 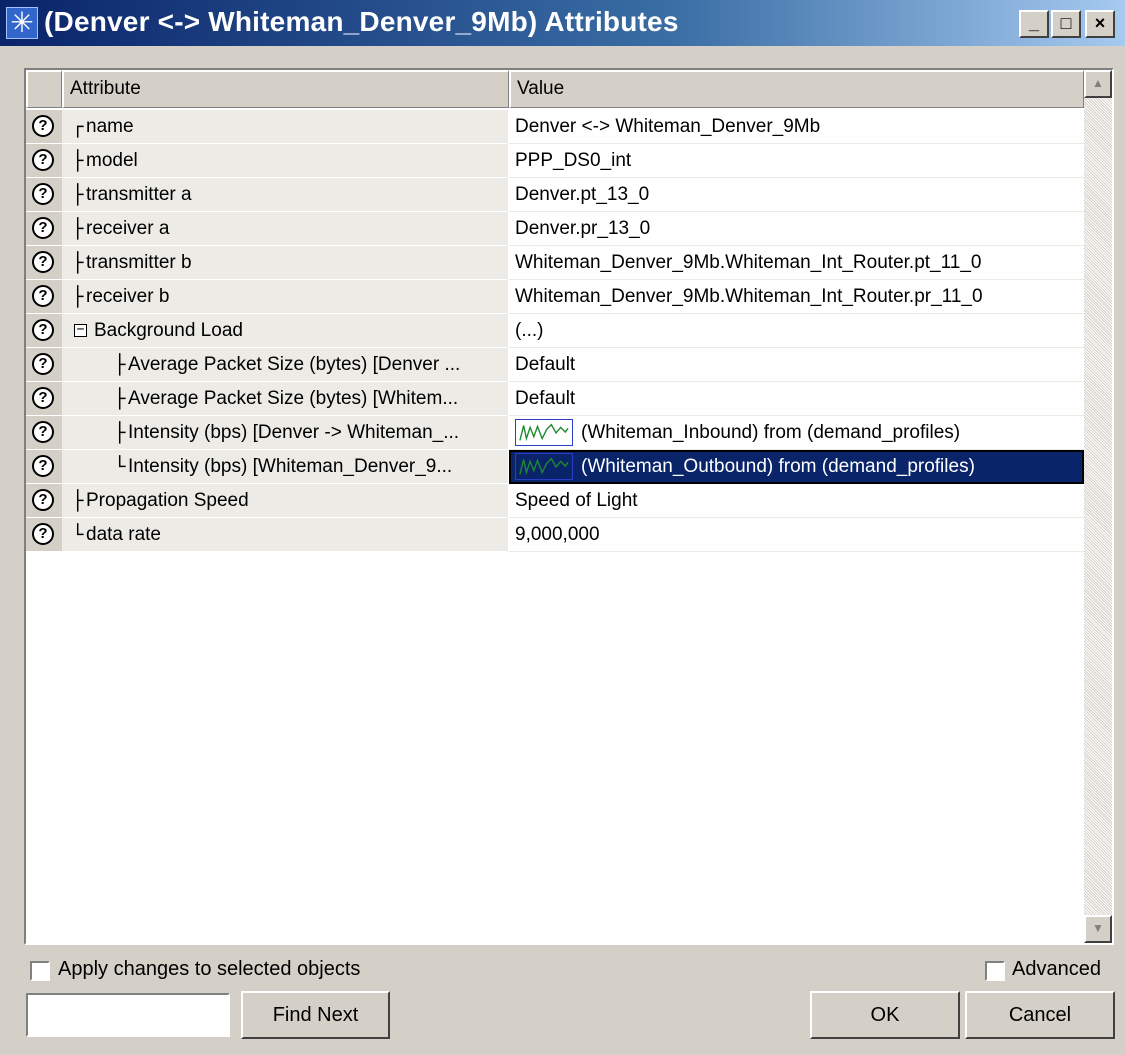 I want to click on collapse-icon: −, so click(x=80, y=330).